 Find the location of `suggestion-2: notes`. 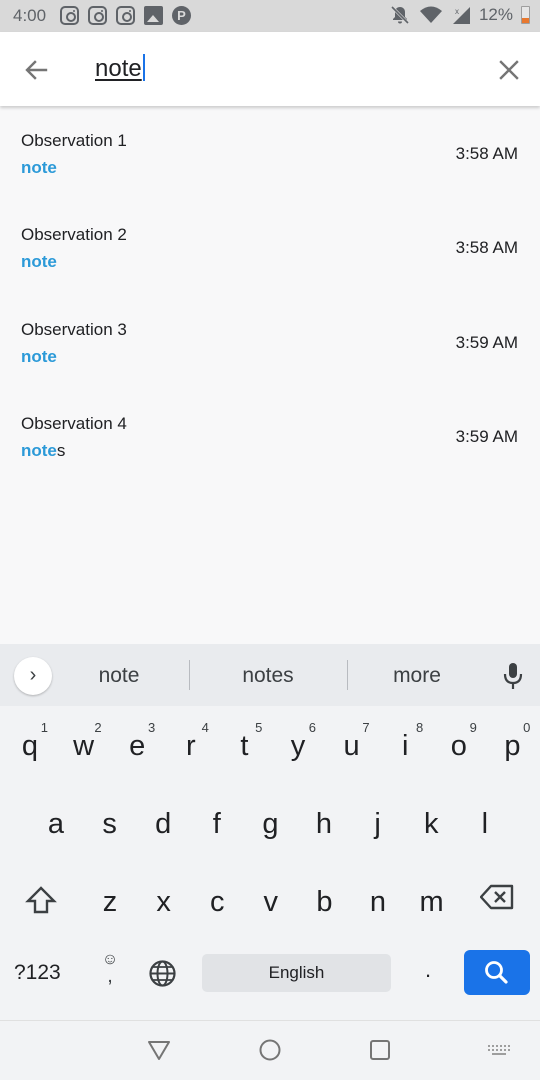

suggestion-2: notes is located at coordinates (268, 676).